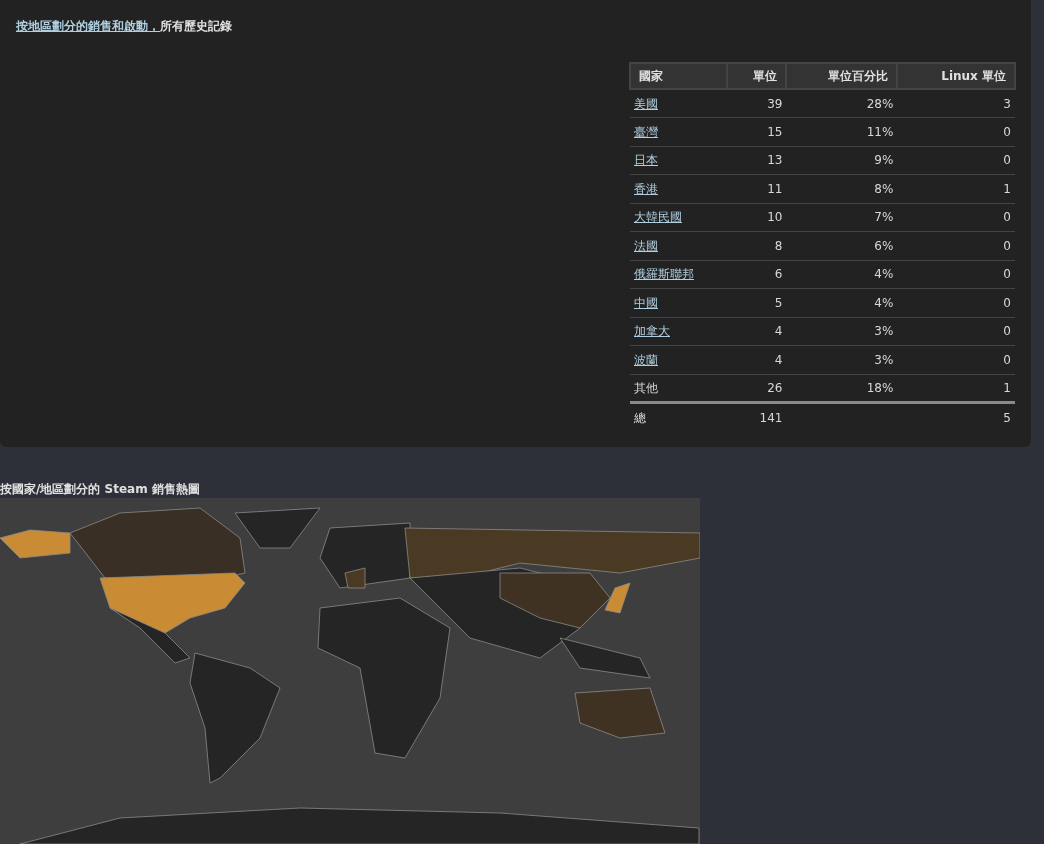 The height and width of the screenshot is (844, 1044). I want to click on table-cell: 10, so click(775, 217).